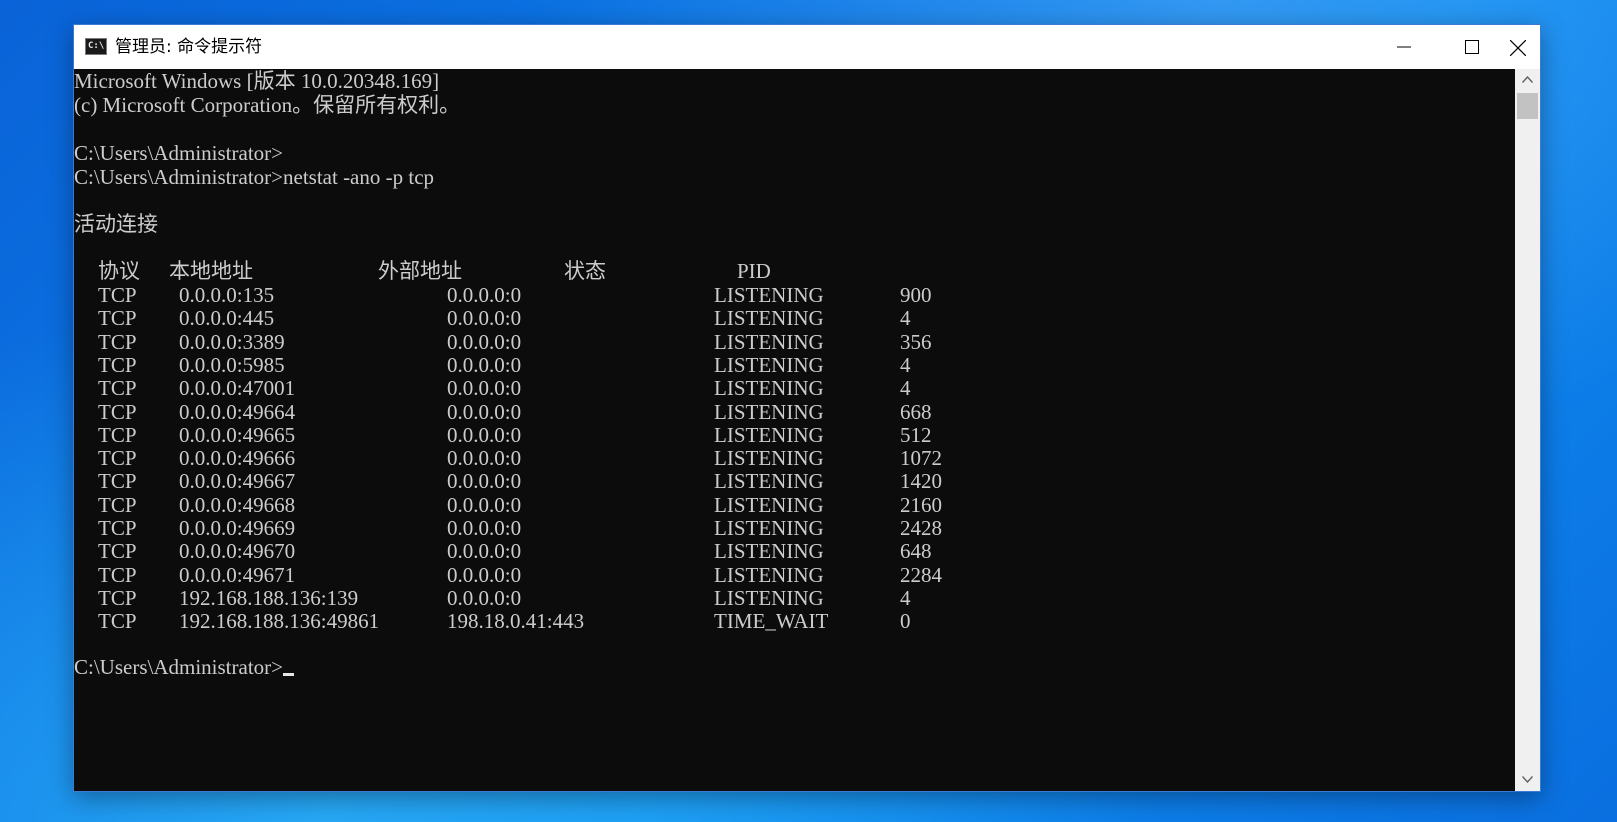 Image resolution: width=1617 pixels, height=822 pixels. I want to click on minimize-button, so click(1404, 47).